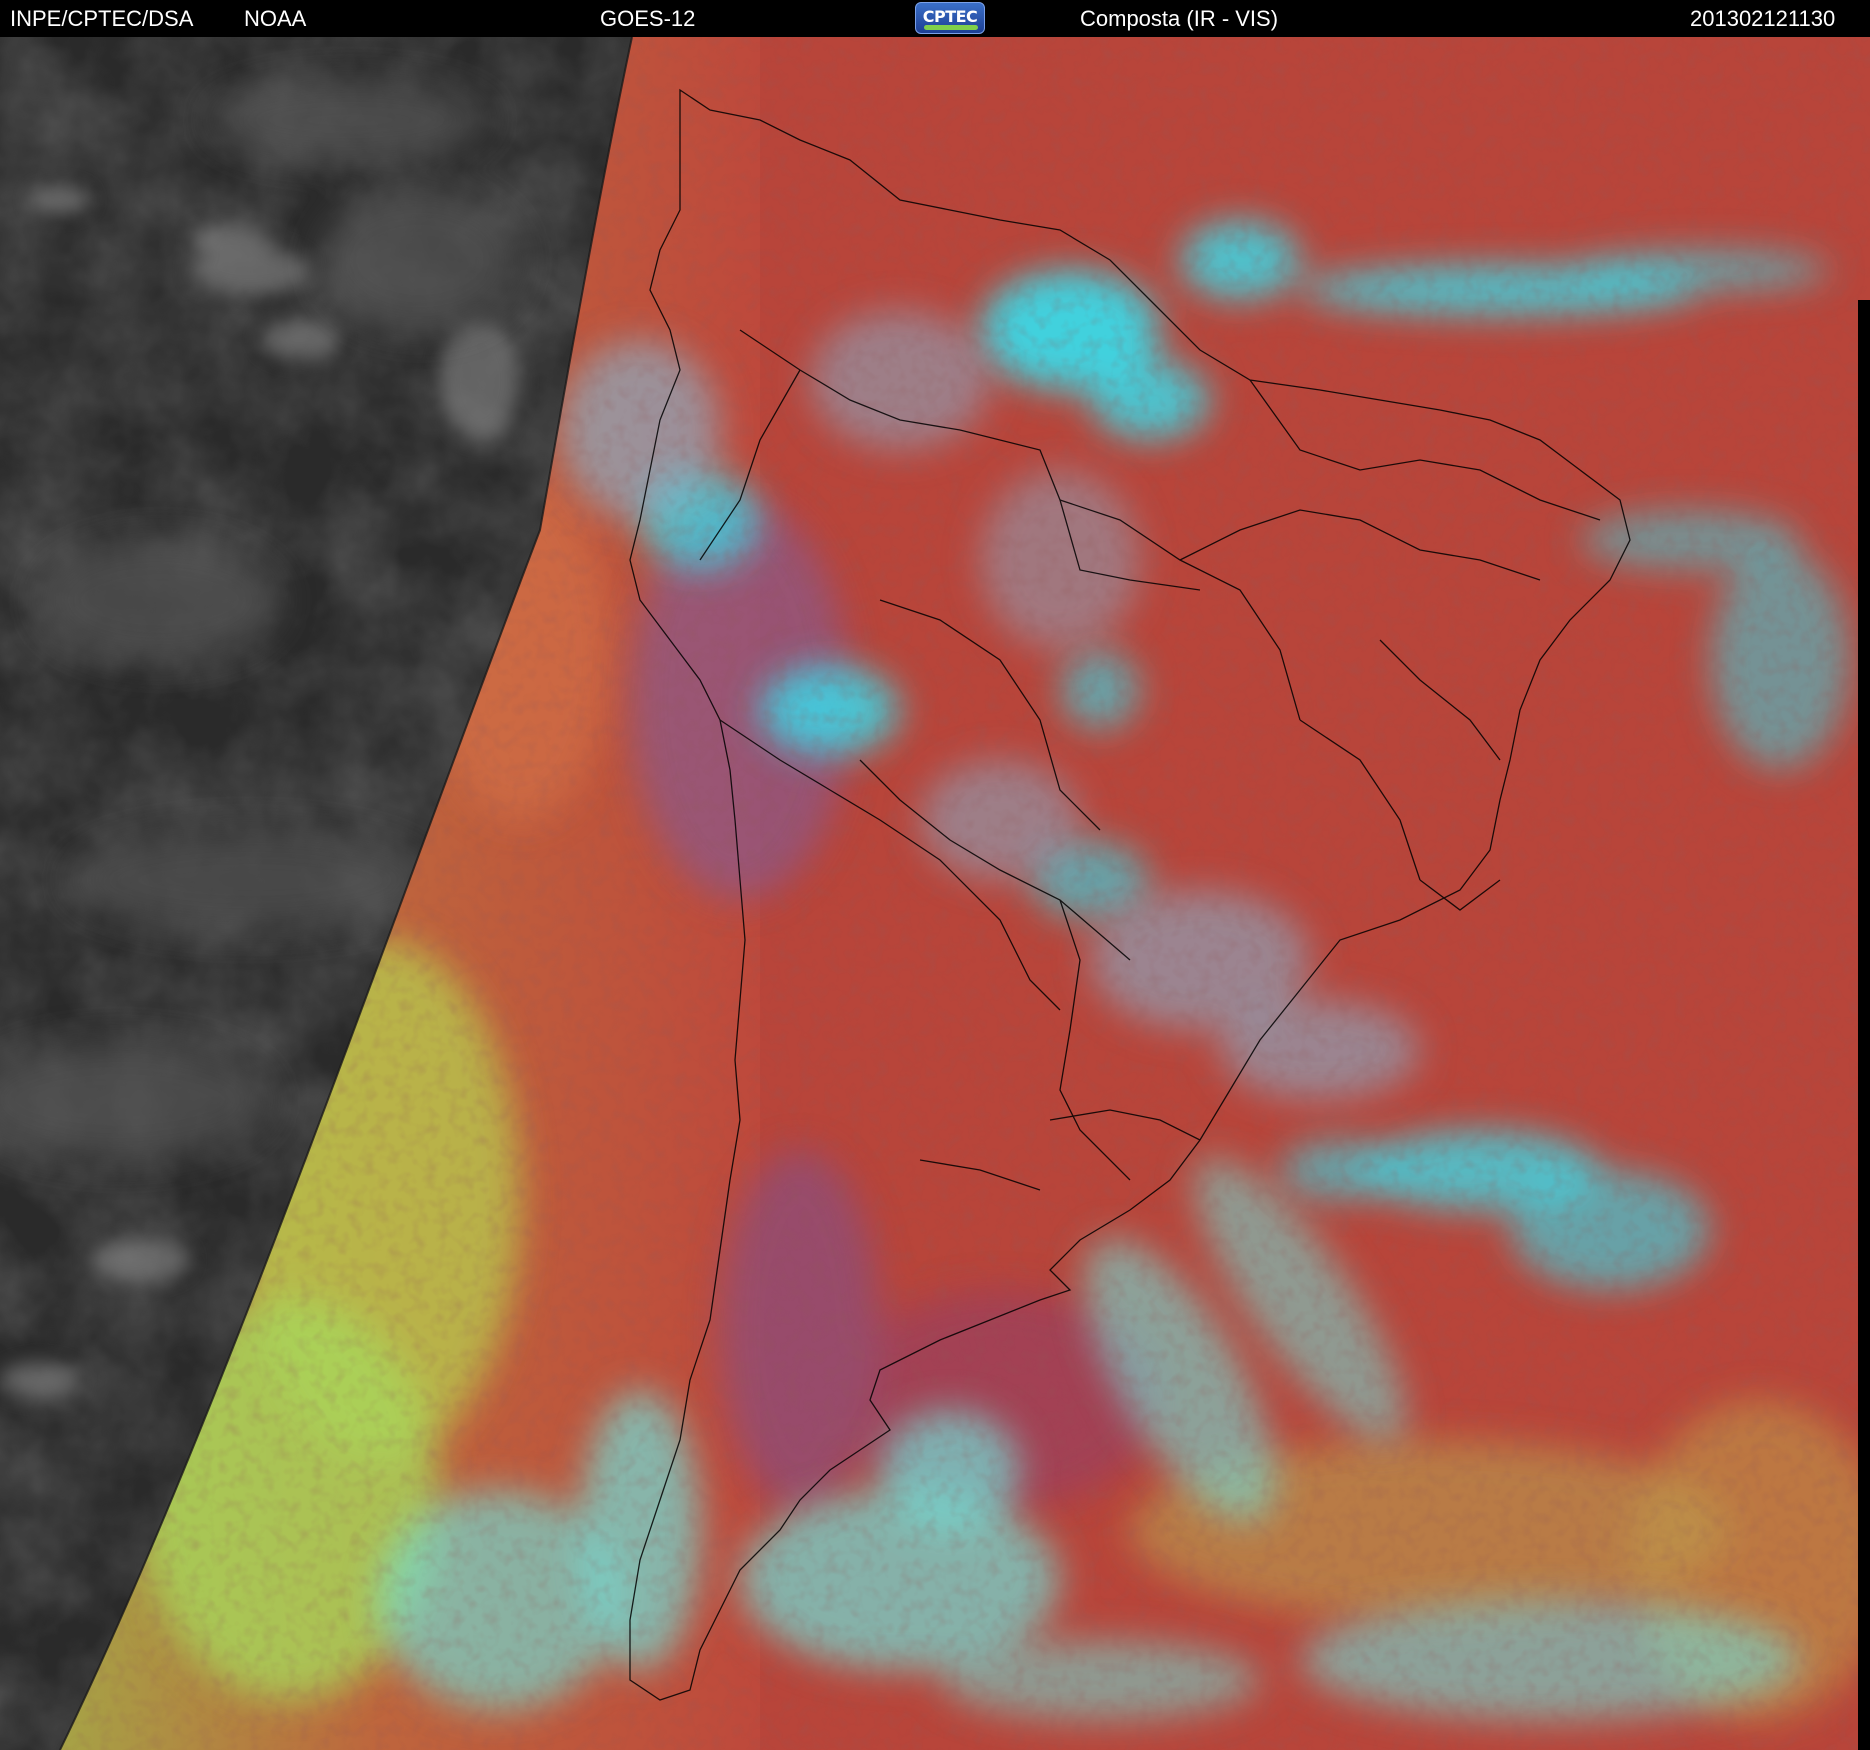 This screenshot has height=1750, width=1870. What do you see at coordinates (1763, 18) in the screenshot?
I see `timestamp-label: 201302121130` at bounding box center [1763, 18].